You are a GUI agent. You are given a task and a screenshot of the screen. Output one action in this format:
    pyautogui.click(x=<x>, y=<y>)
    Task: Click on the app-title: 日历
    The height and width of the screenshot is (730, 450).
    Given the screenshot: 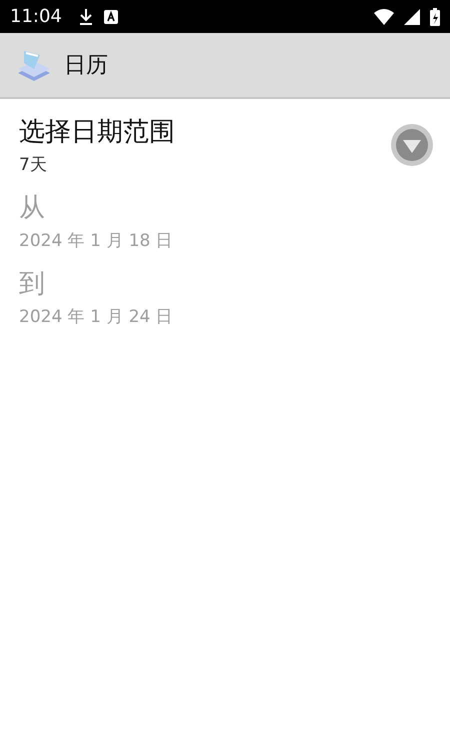 What is the action you would take?
    pyautogui.click(x=86, y=66)
    